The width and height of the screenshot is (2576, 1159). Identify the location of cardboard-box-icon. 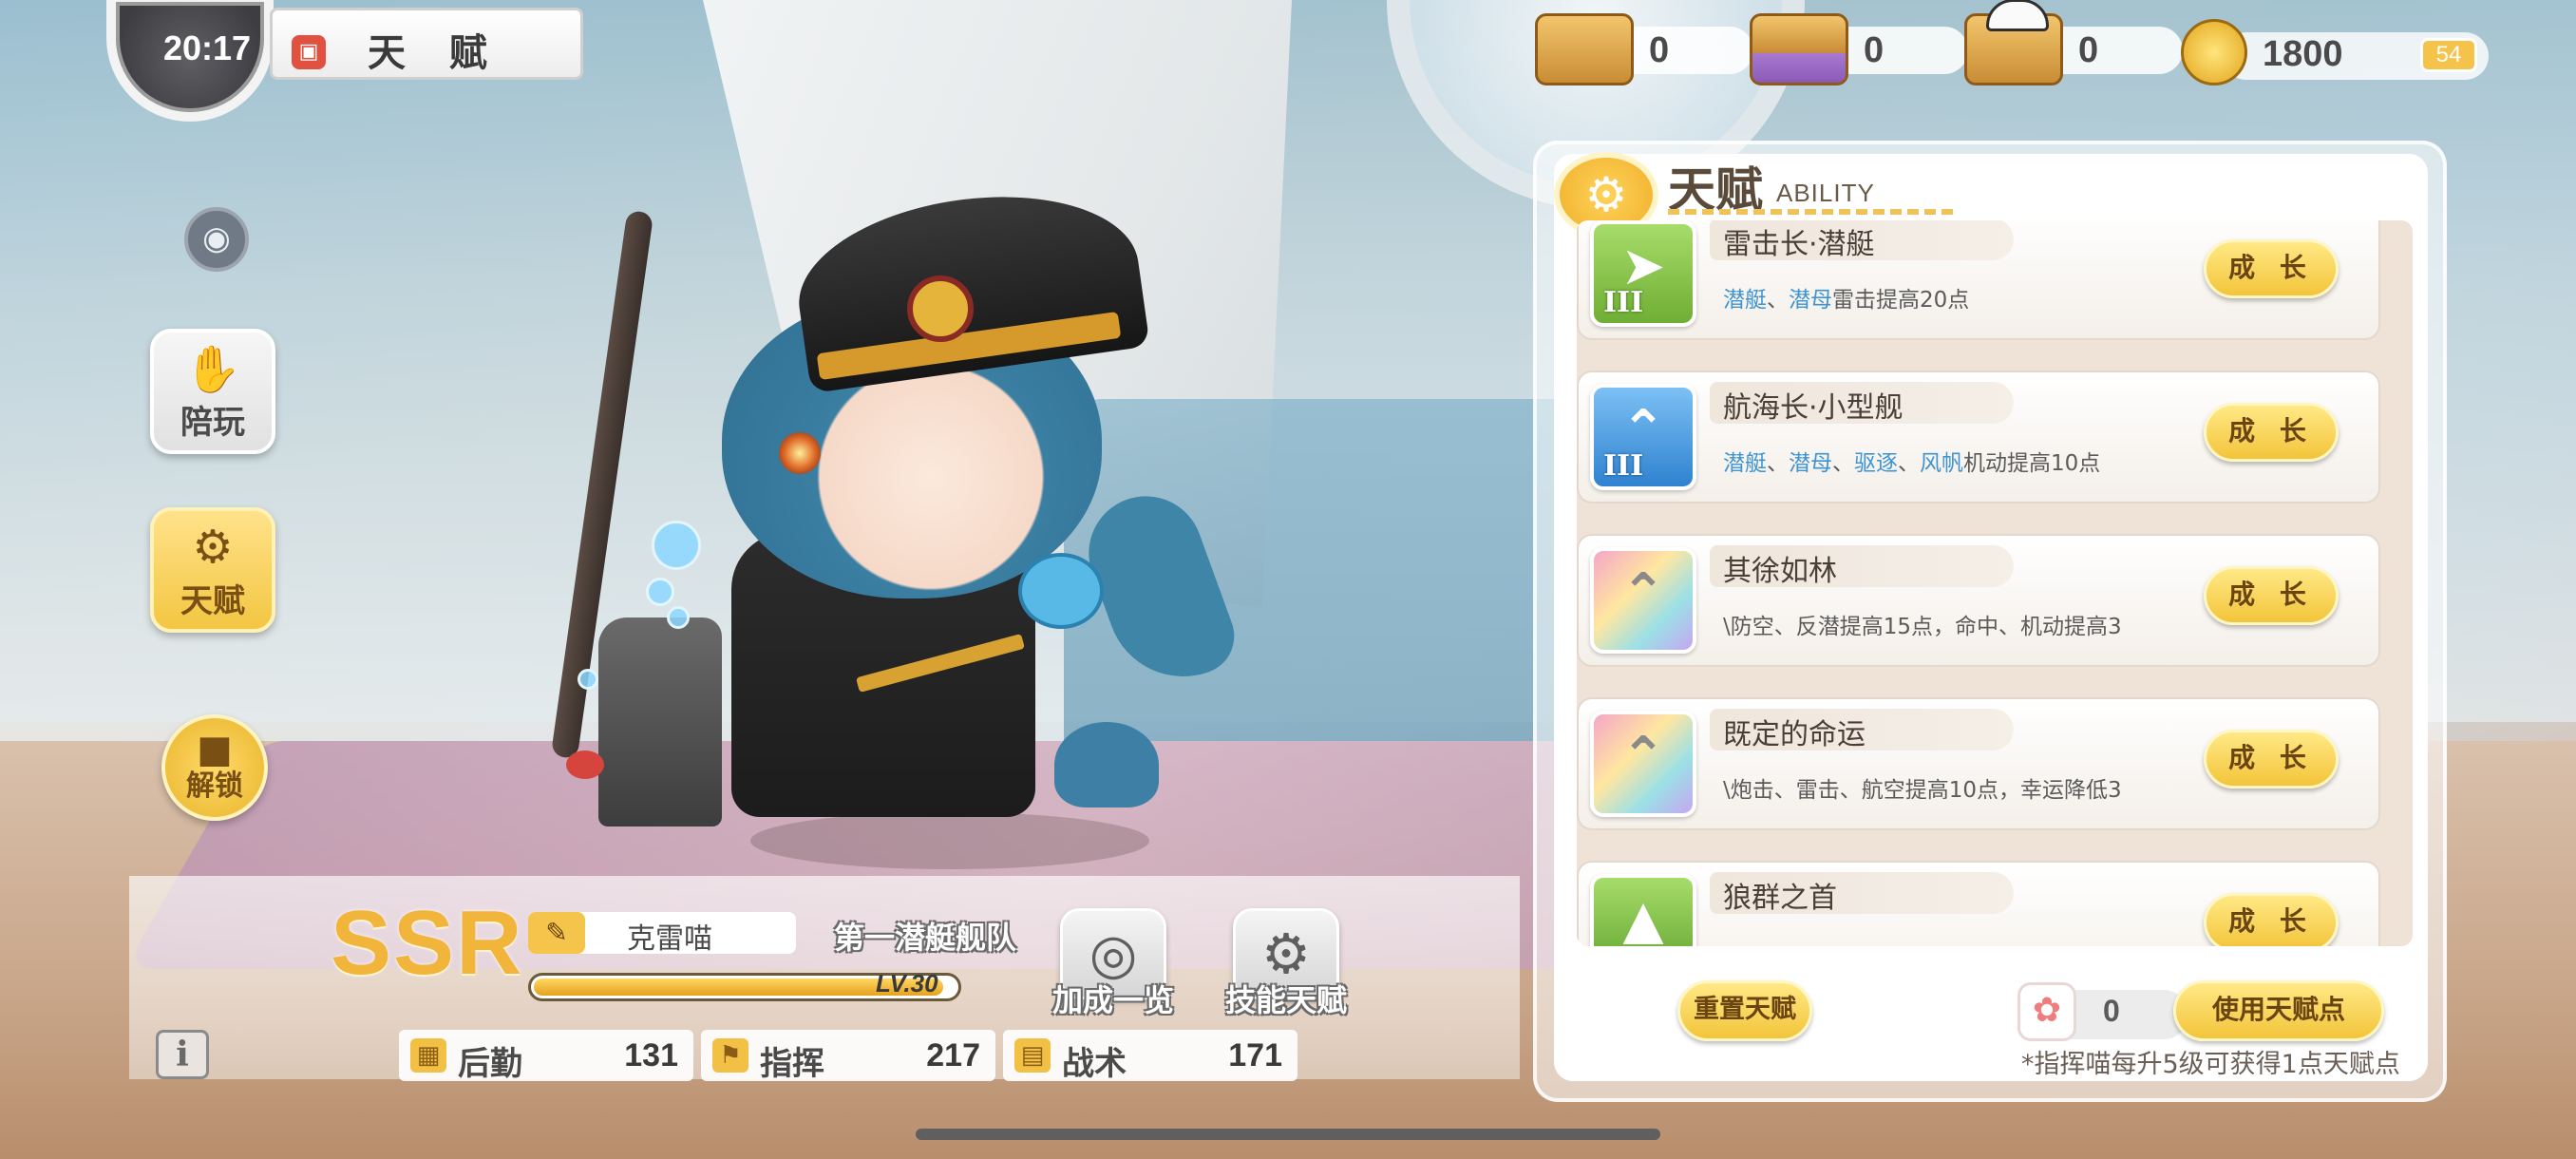
(1584, 49).